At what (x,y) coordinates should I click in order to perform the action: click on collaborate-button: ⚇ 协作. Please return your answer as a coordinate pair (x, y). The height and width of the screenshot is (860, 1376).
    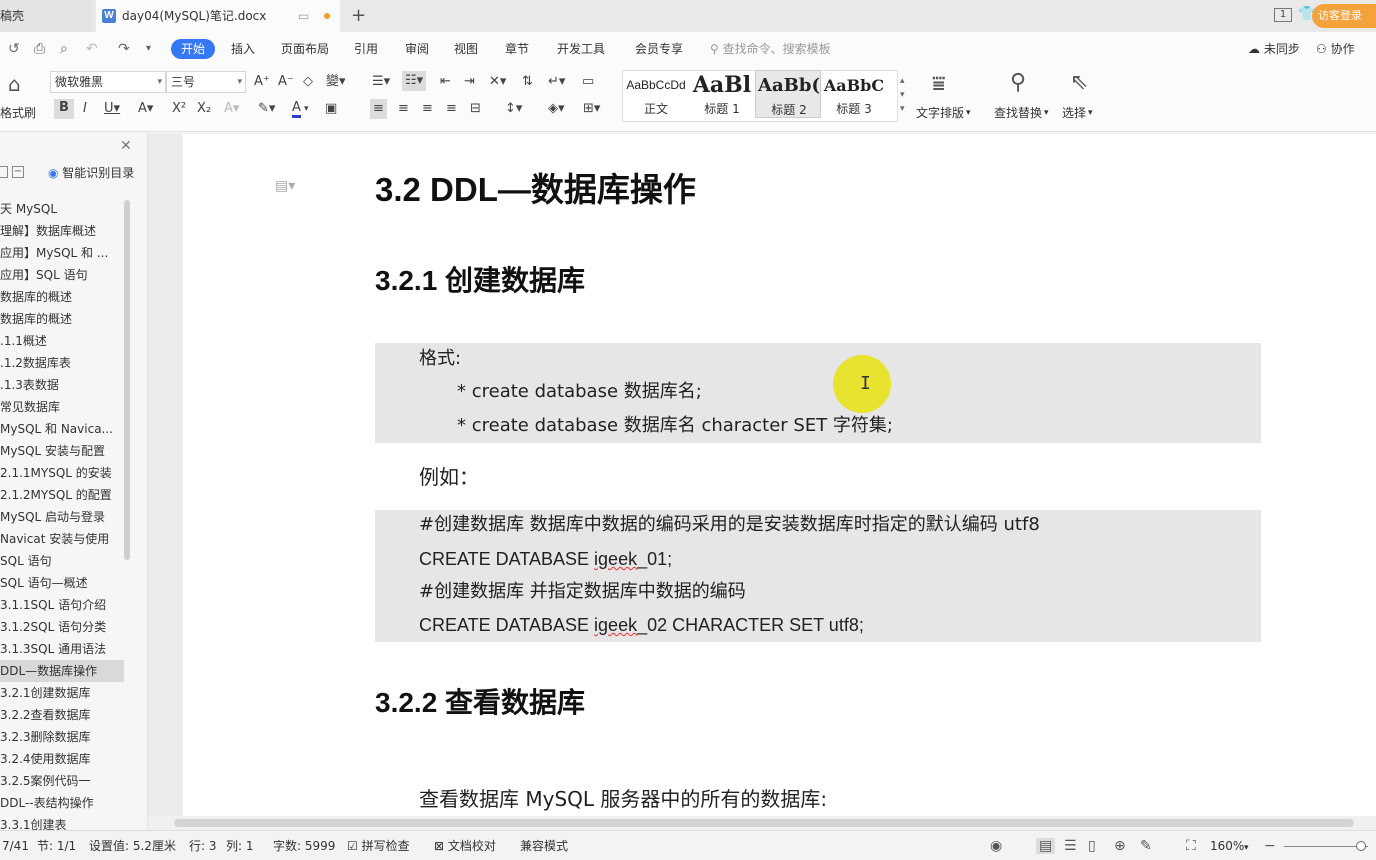
    Looking at the image, I should click on (1335, 49).